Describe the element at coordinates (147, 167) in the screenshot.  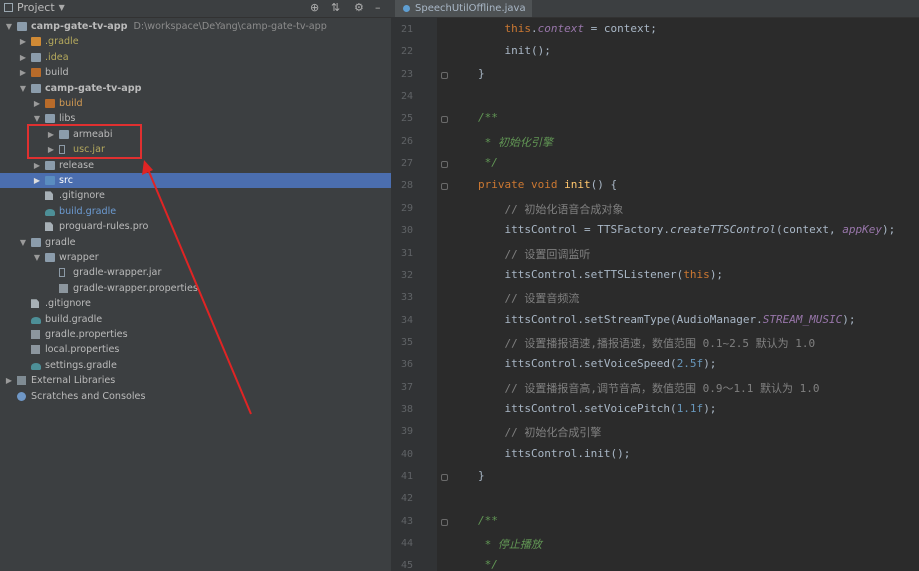
I see `annotation-arrow-head` at that location.